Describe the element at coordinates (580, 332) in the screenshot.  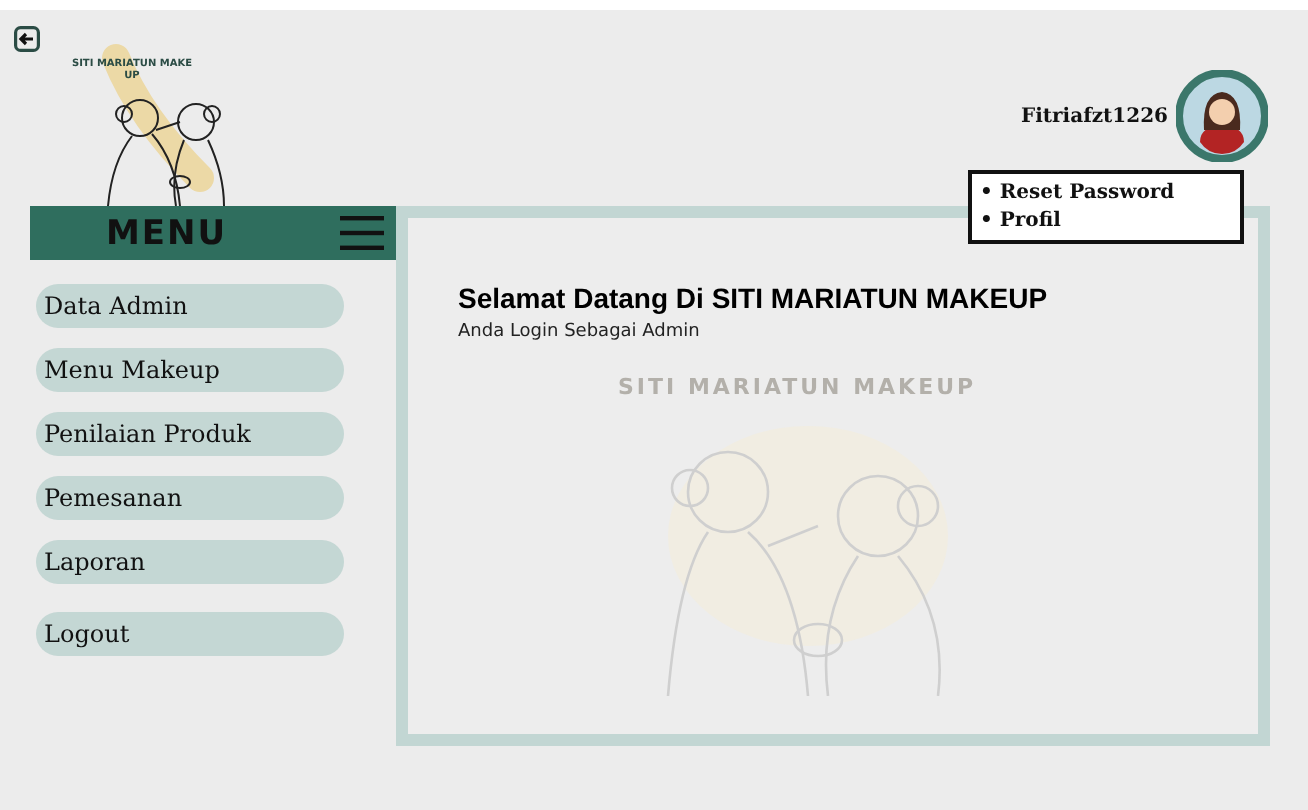
I see `login-role-text: Anda Login Sebagai Admin` at that location.